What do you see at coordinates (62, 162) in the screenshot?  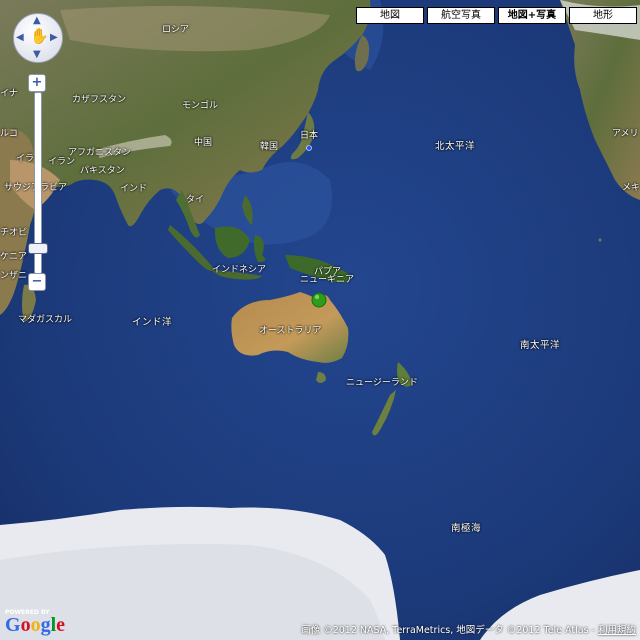 I see `label-iran: イラン` at bounding box center [62, 162].